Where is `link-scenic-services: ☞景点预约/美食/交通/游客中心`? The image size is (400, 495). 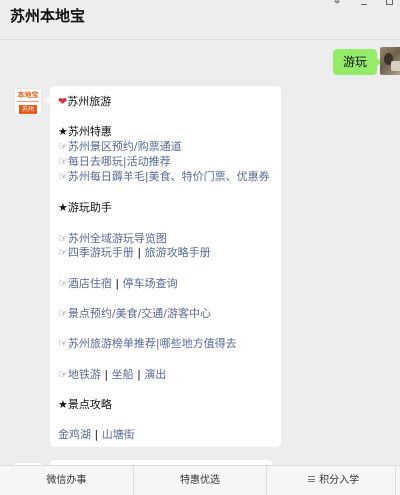
link-scenic-services: ☞景点预约/美食/交通/游客中心 is located at coordinates (134, 313).